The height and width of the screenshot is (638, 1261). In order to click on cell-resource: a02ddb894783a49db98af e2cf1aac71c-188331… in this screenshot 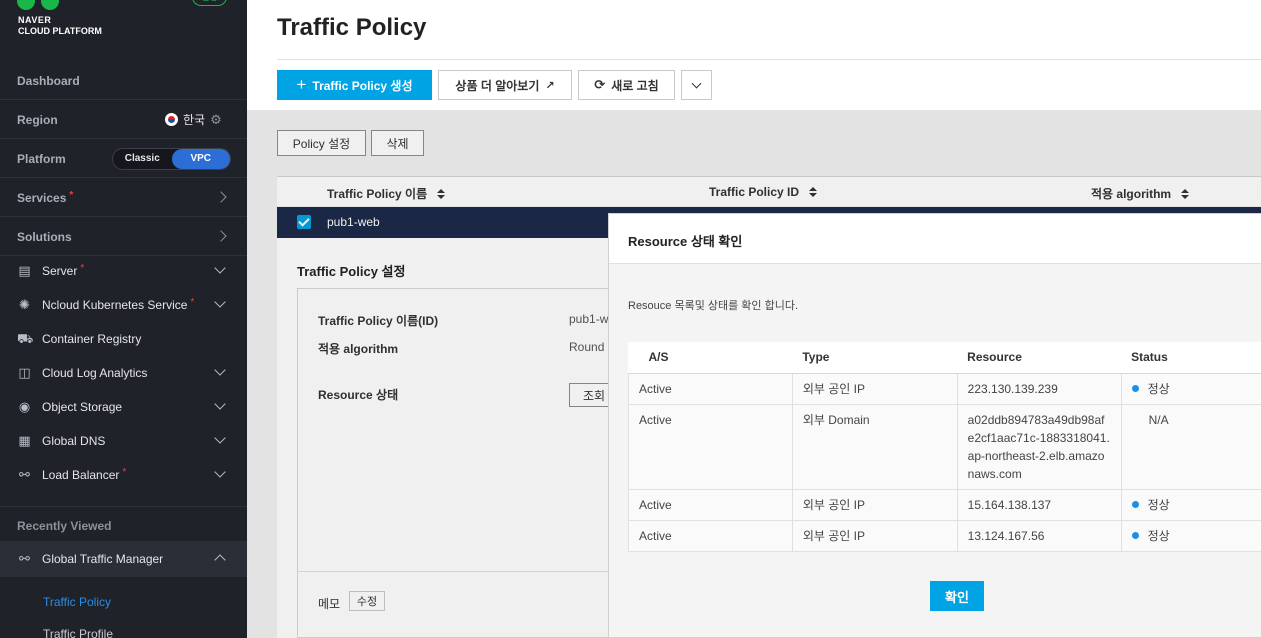, I will do `click(1039, 446)`.